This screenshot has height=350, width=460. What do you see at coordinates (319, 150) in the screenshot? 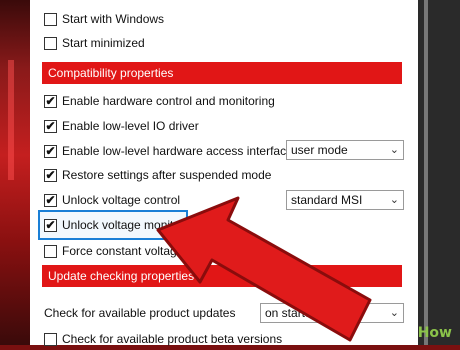
I see `access-mode-value: user mode` at bounding box center [319, 150].